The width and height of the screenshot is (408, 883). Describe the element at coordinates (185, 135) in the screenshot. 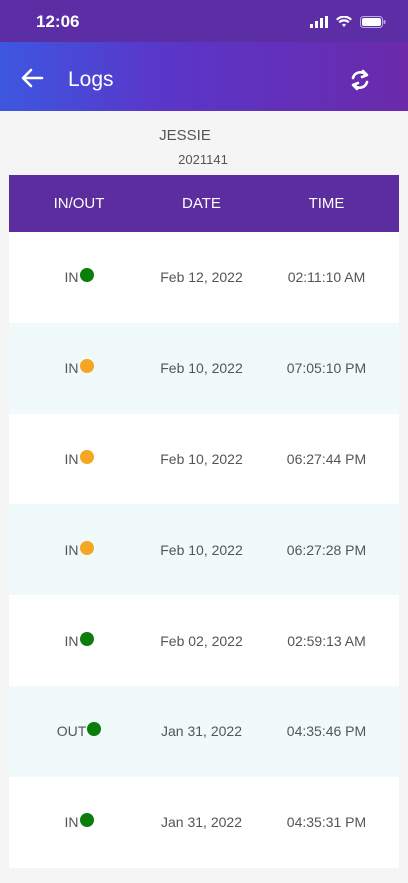

I see `employee-name: JESSIE` at that location.